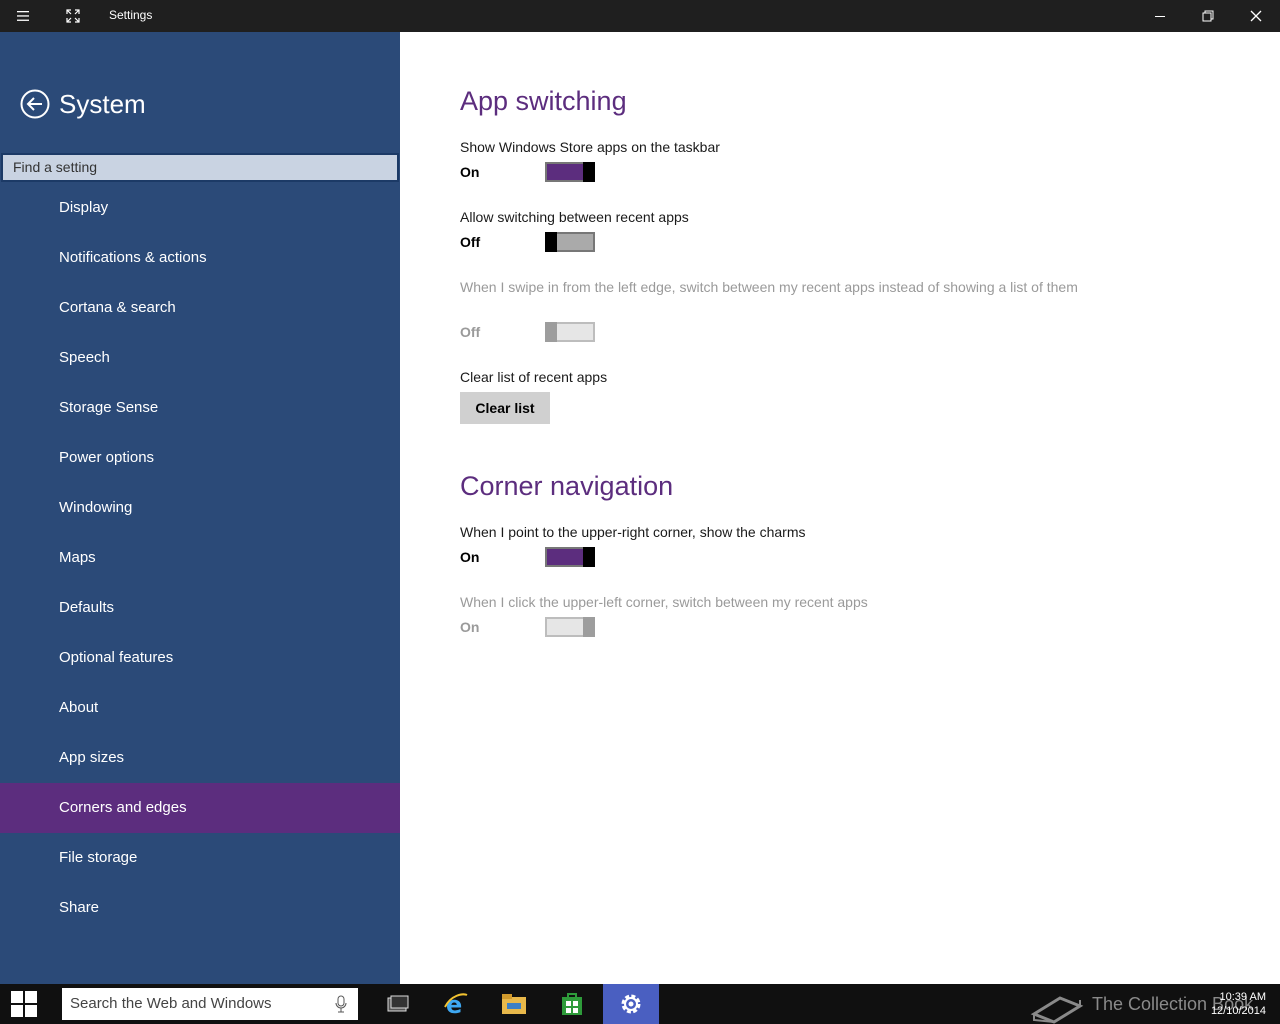 The width and height of the screenshot is (1280, 1024). What do you see at coordinates (570, 627) in the screenshot?
I see `upper-left-switch-toggle` at bounding box center [570, 627].